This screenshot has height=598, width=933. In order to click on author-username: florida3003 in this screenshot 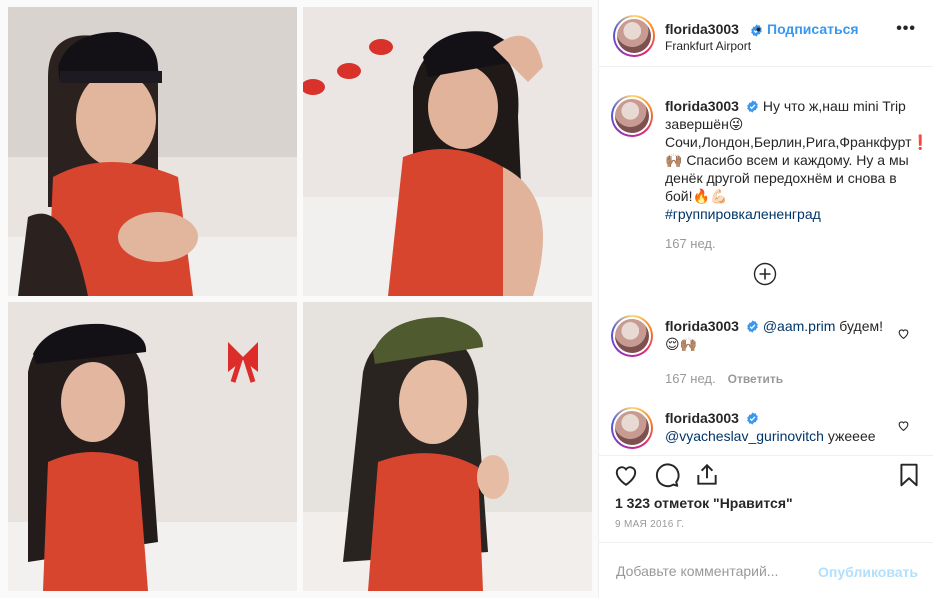, I will do `click(702, 29)`.